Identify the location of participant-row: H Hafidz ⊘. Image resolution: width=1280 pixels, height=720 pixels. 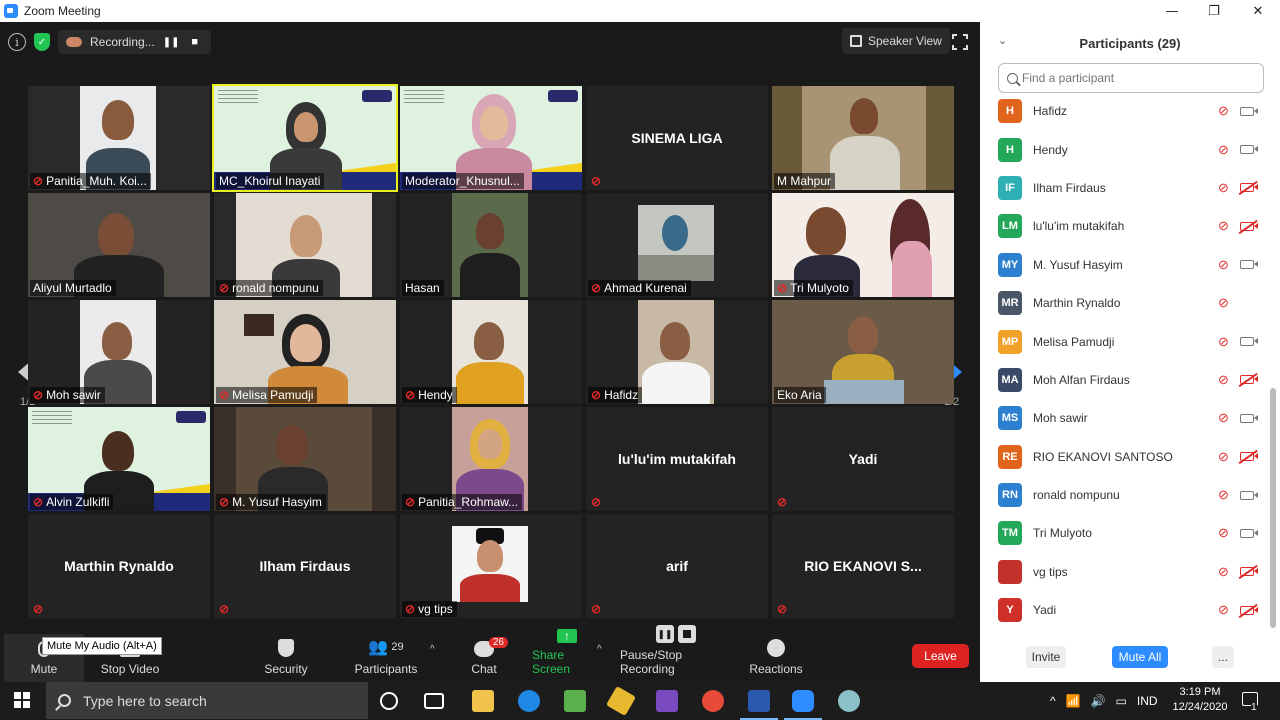
(1125, 111).